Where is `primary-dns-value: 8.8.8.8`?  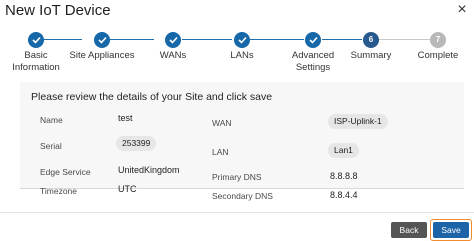
primary-dns-value: 8.8.8.8 is located at coordinates (344, 176).